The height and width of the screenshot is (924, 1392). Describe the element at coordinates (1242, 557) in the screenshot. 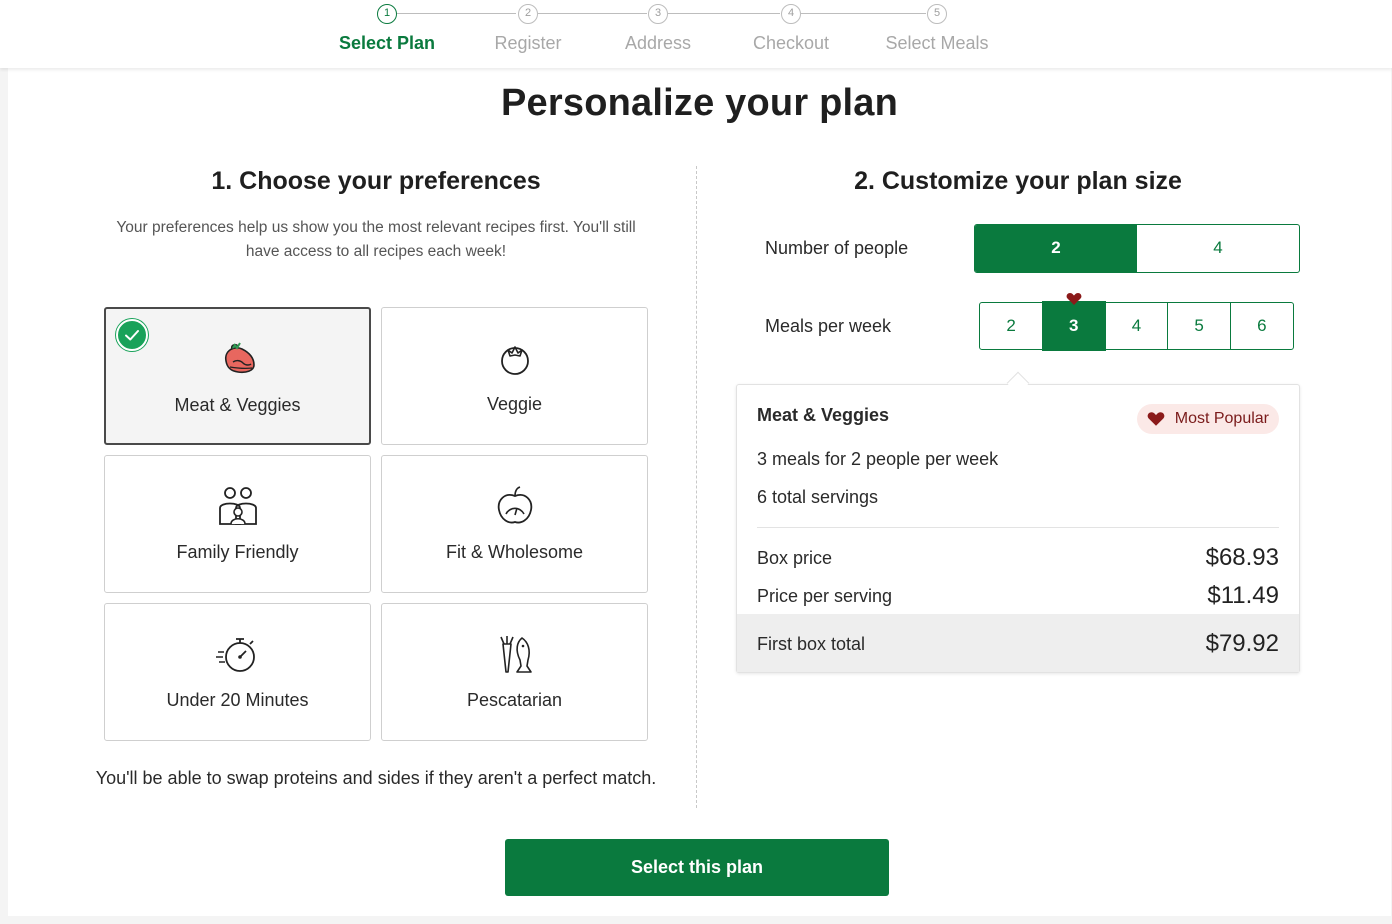

I see `box-price-value: $68.93` at that location.